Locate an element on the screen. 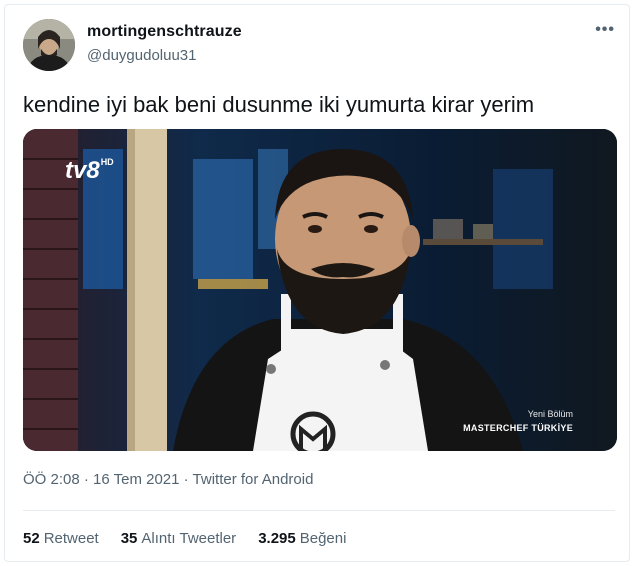  retweets-stat: 52 Retweet is located at coordinates (61, 538).